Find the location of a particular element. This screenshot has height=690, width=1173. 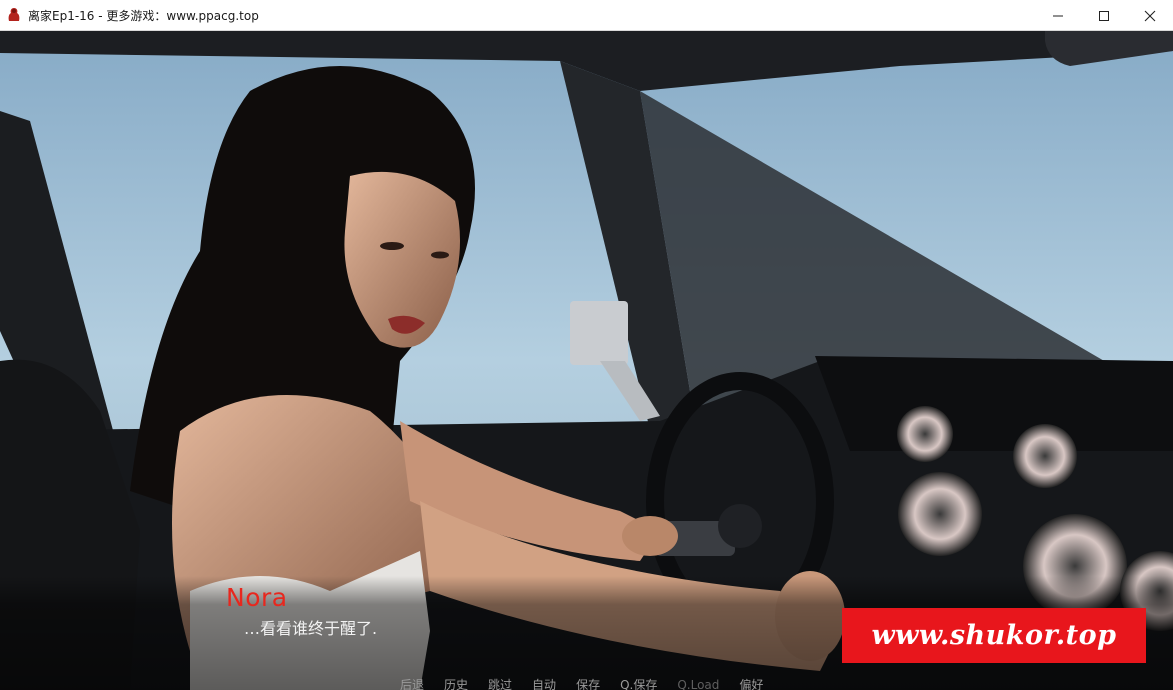

maximize-button is located at coordinates (1104, 15).